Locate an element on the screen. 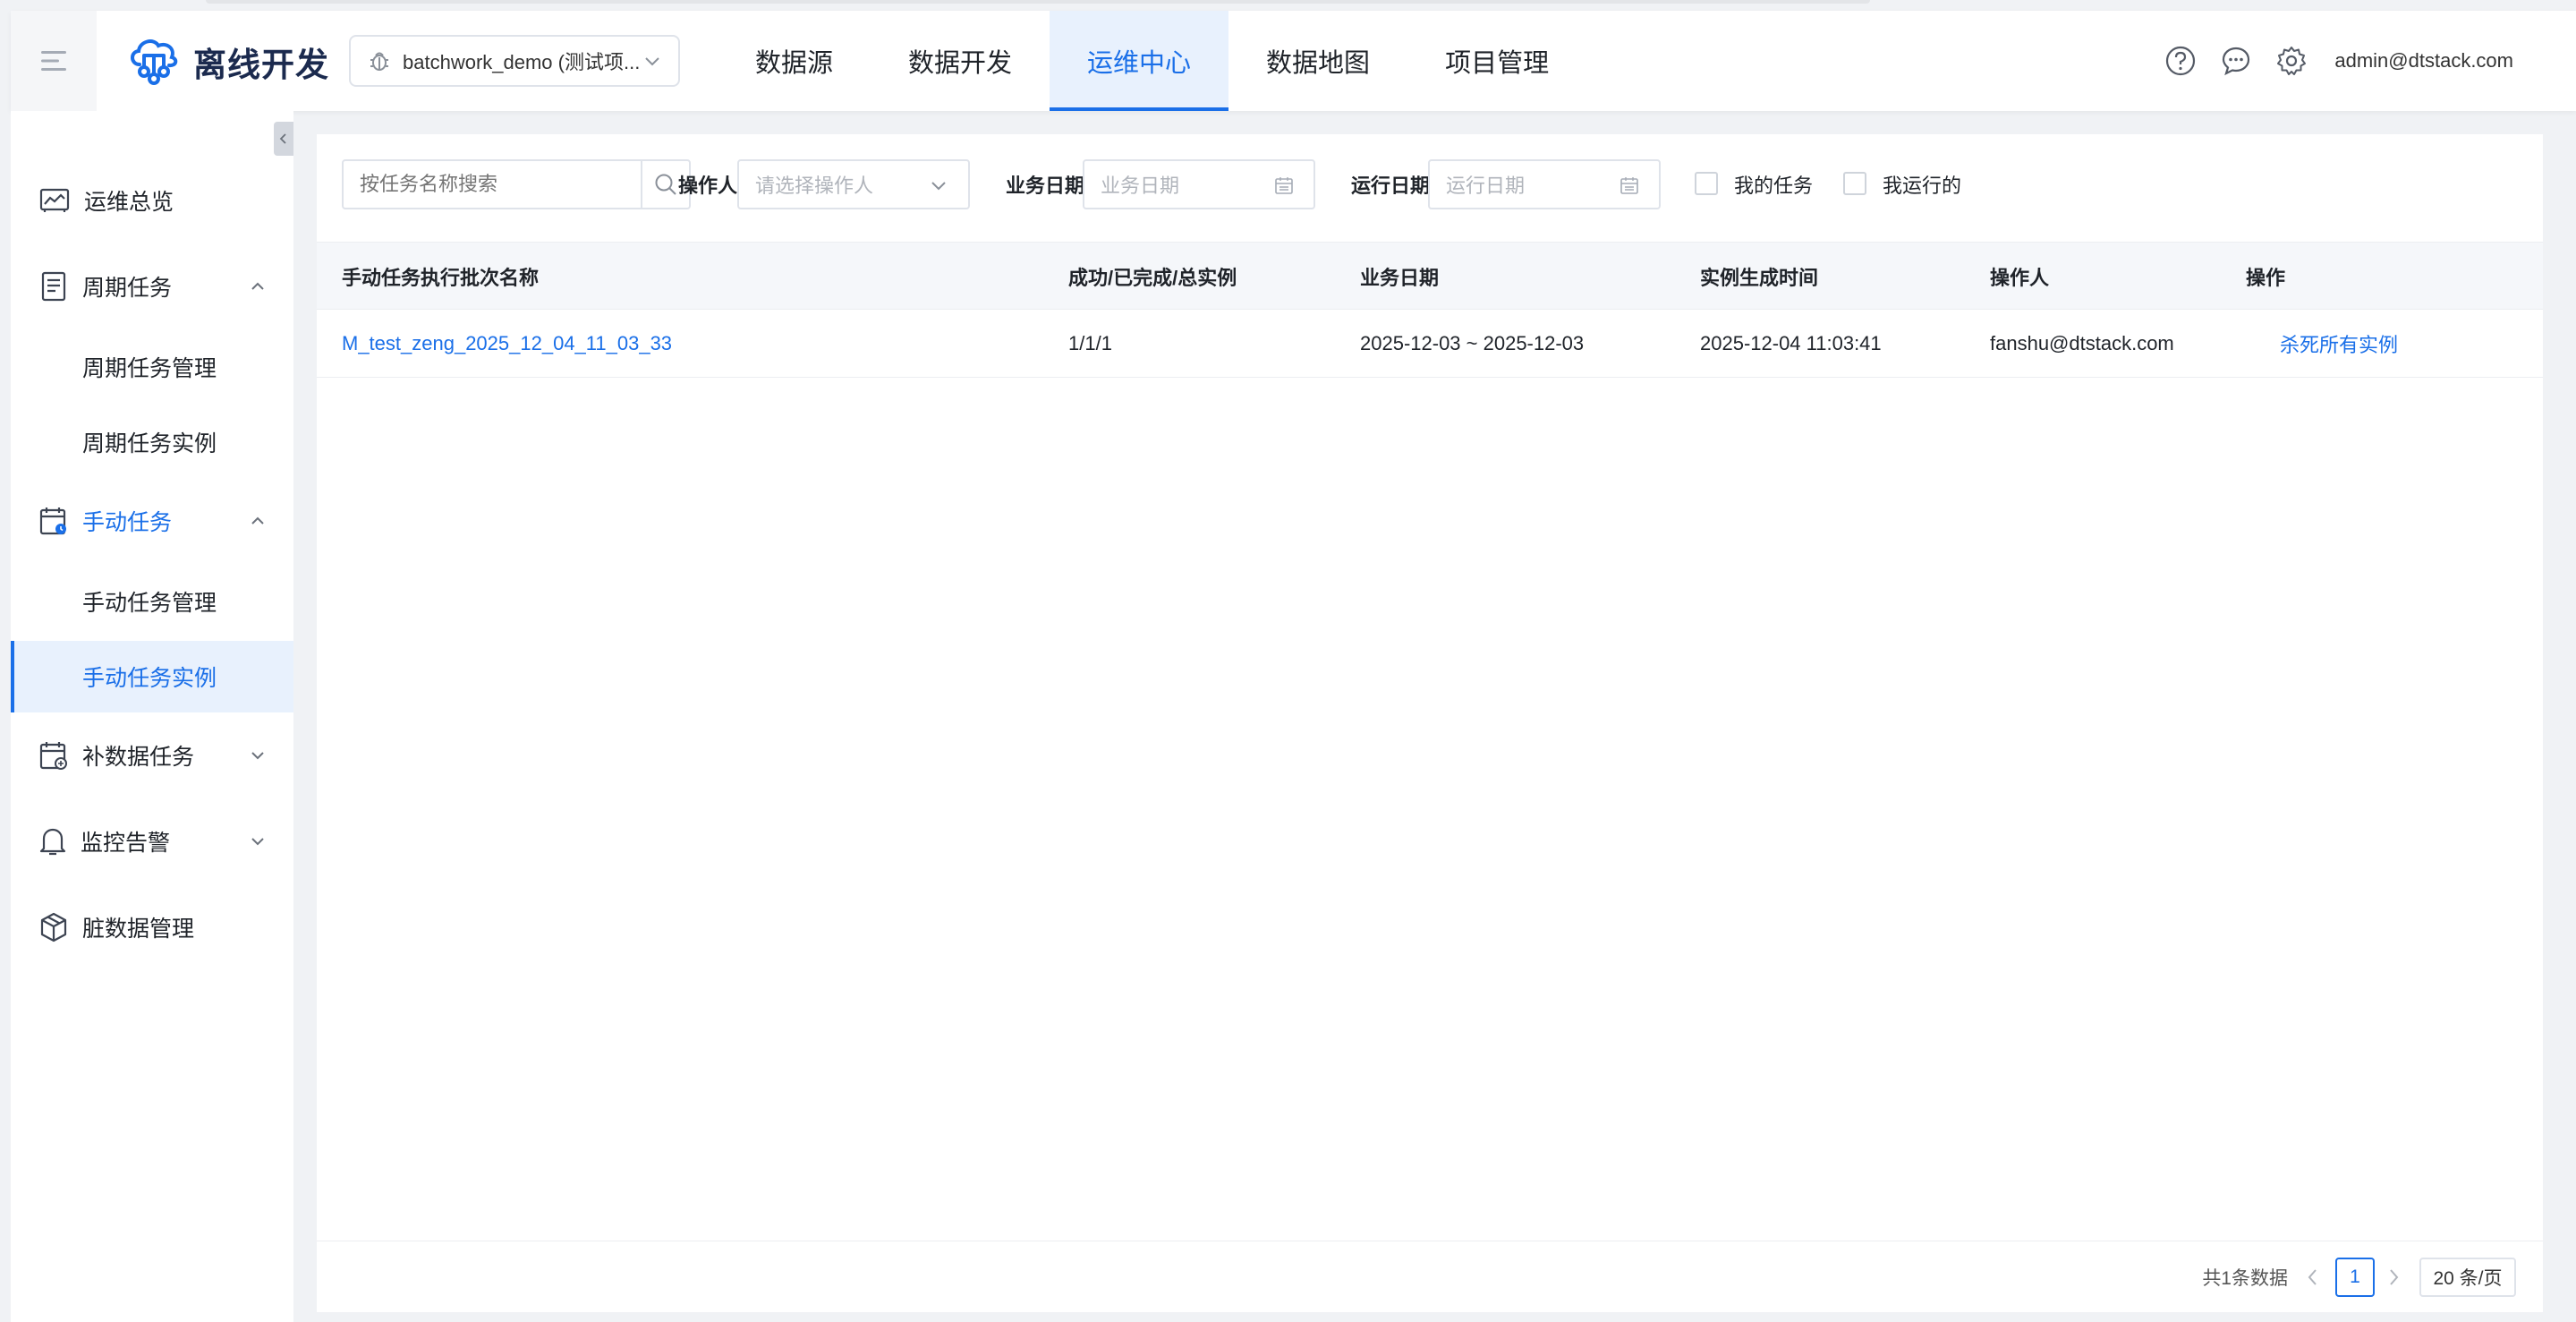  help-button is located at coordinates (2180, 61).